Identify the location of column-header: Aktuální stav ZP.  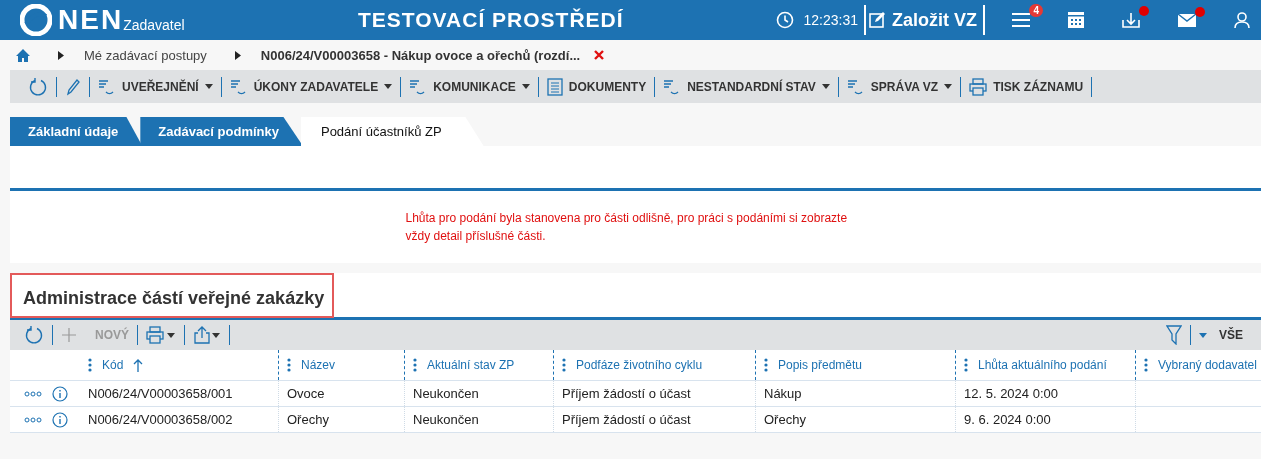
(478, 365).